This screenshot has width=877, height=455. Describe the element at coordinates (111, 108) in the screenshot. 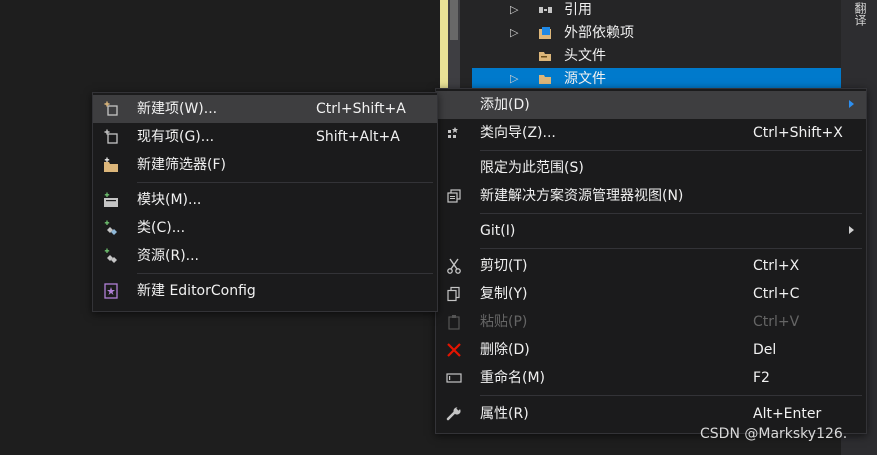

I see `new-item-icon` at that location.